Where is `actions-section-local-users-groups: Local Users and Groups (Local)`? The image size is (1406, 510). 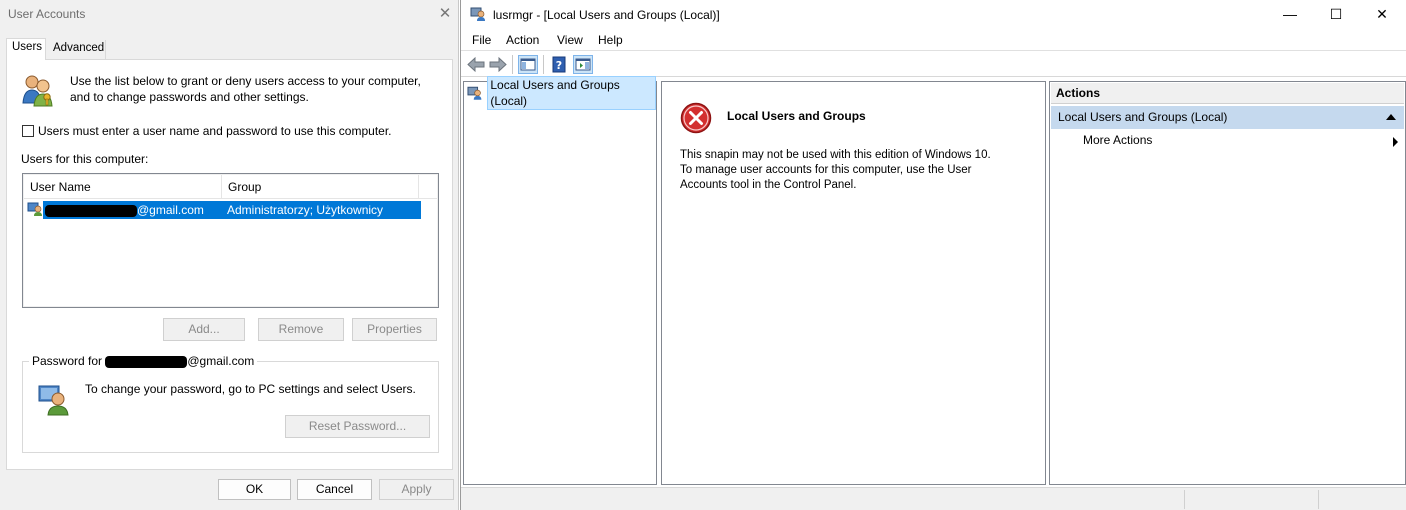 actions-section-local-users-groups: Local Users and Groups (Local) is located at coordinates (1227, 117).